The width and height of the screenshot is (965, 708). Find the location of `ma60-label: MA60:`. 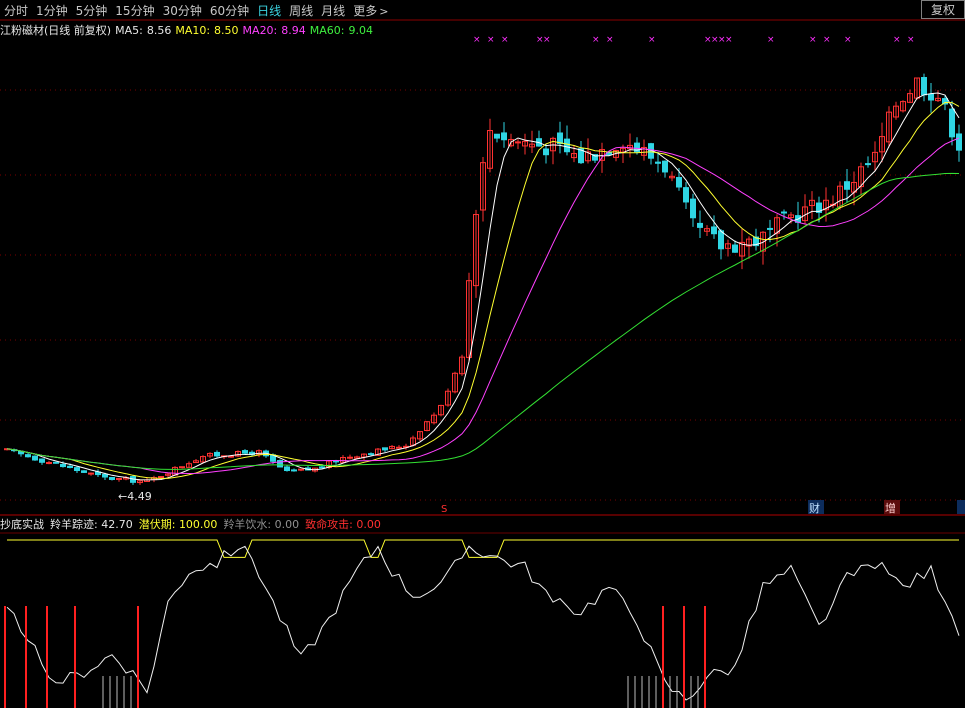

ma60-label: MA60: is located at coordinates (327, 30).